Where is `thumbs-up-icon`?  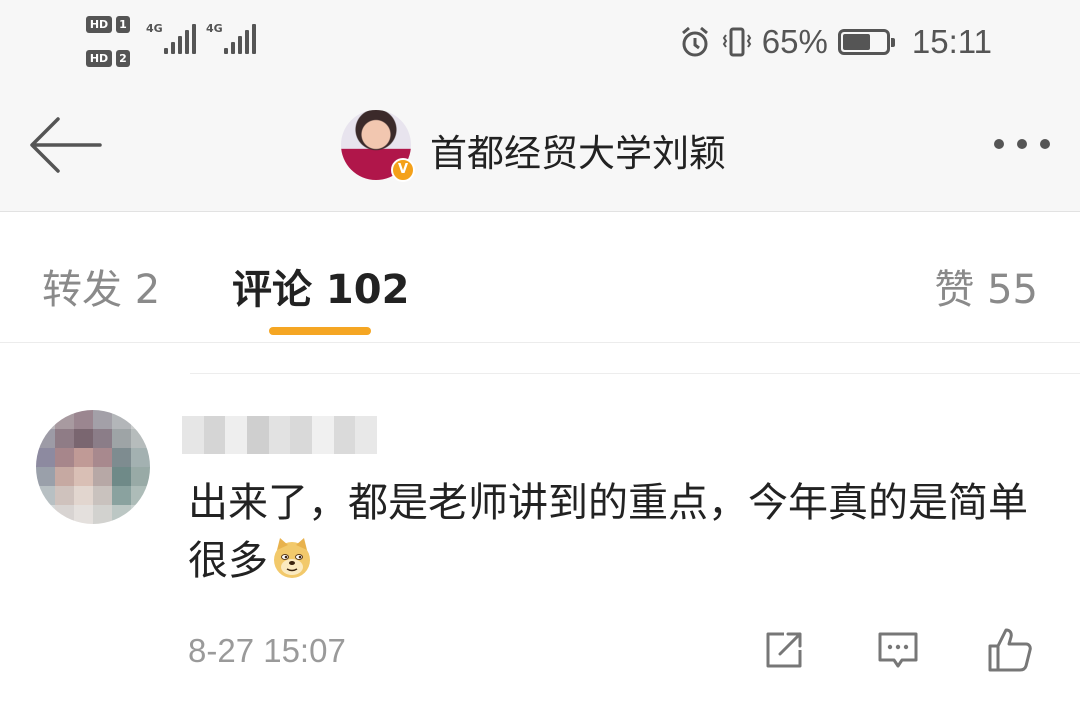 thumbs-up-icon is located at coordinates (1010, 650).